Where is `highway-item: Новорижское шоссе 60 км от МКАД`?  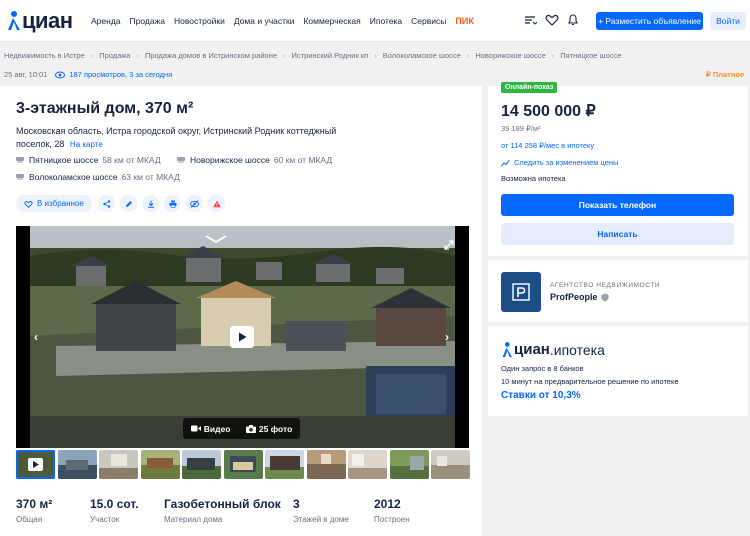 highway-item: Новорижское шоссе 60 км от МКАД is located at coordinates (254, 160).